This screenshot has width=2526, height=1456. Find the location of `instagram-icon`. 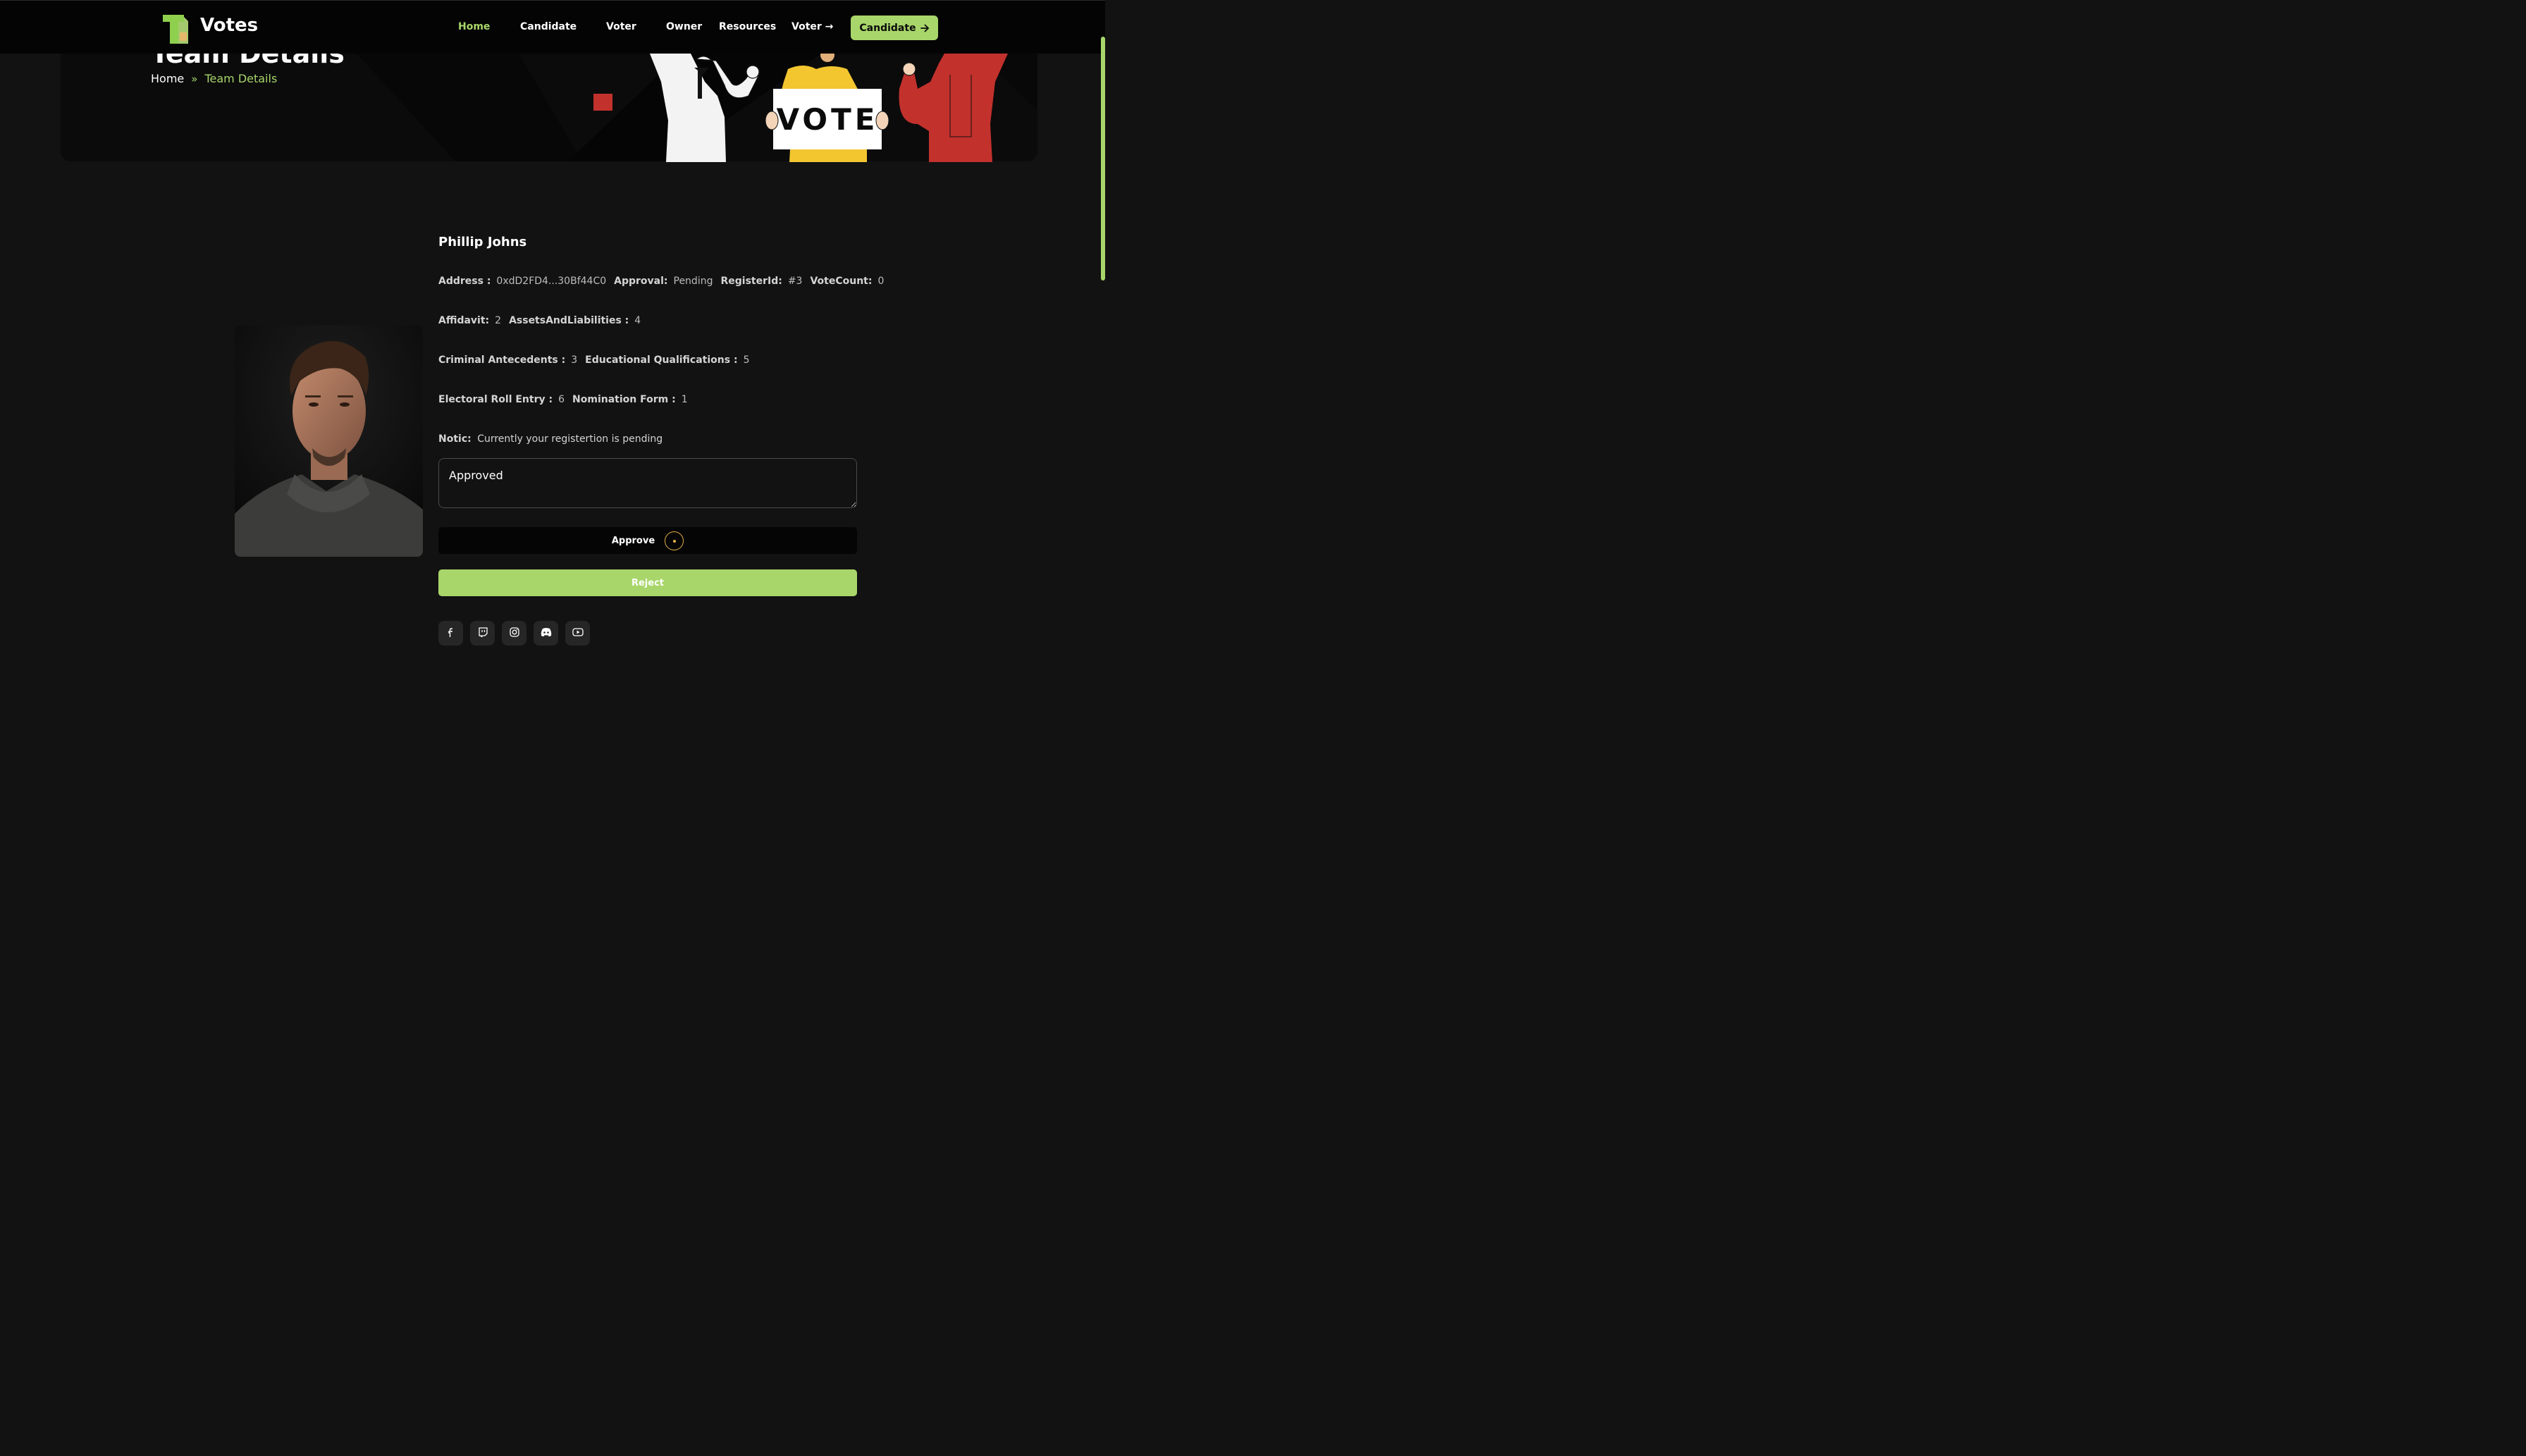

instagram-icon is located at coordinates (514, 632).